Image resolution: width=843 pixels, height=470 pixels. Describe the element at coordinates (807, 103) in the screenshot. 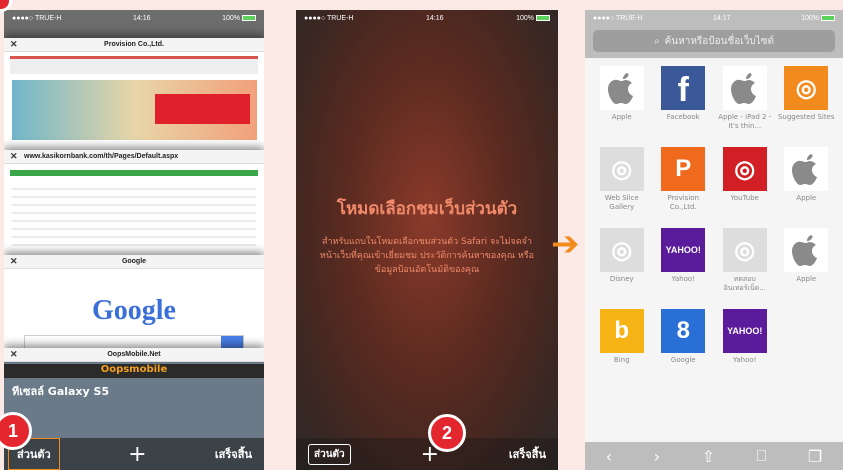

I see `favorite-item: ◎ Suggested Sites` at that location.